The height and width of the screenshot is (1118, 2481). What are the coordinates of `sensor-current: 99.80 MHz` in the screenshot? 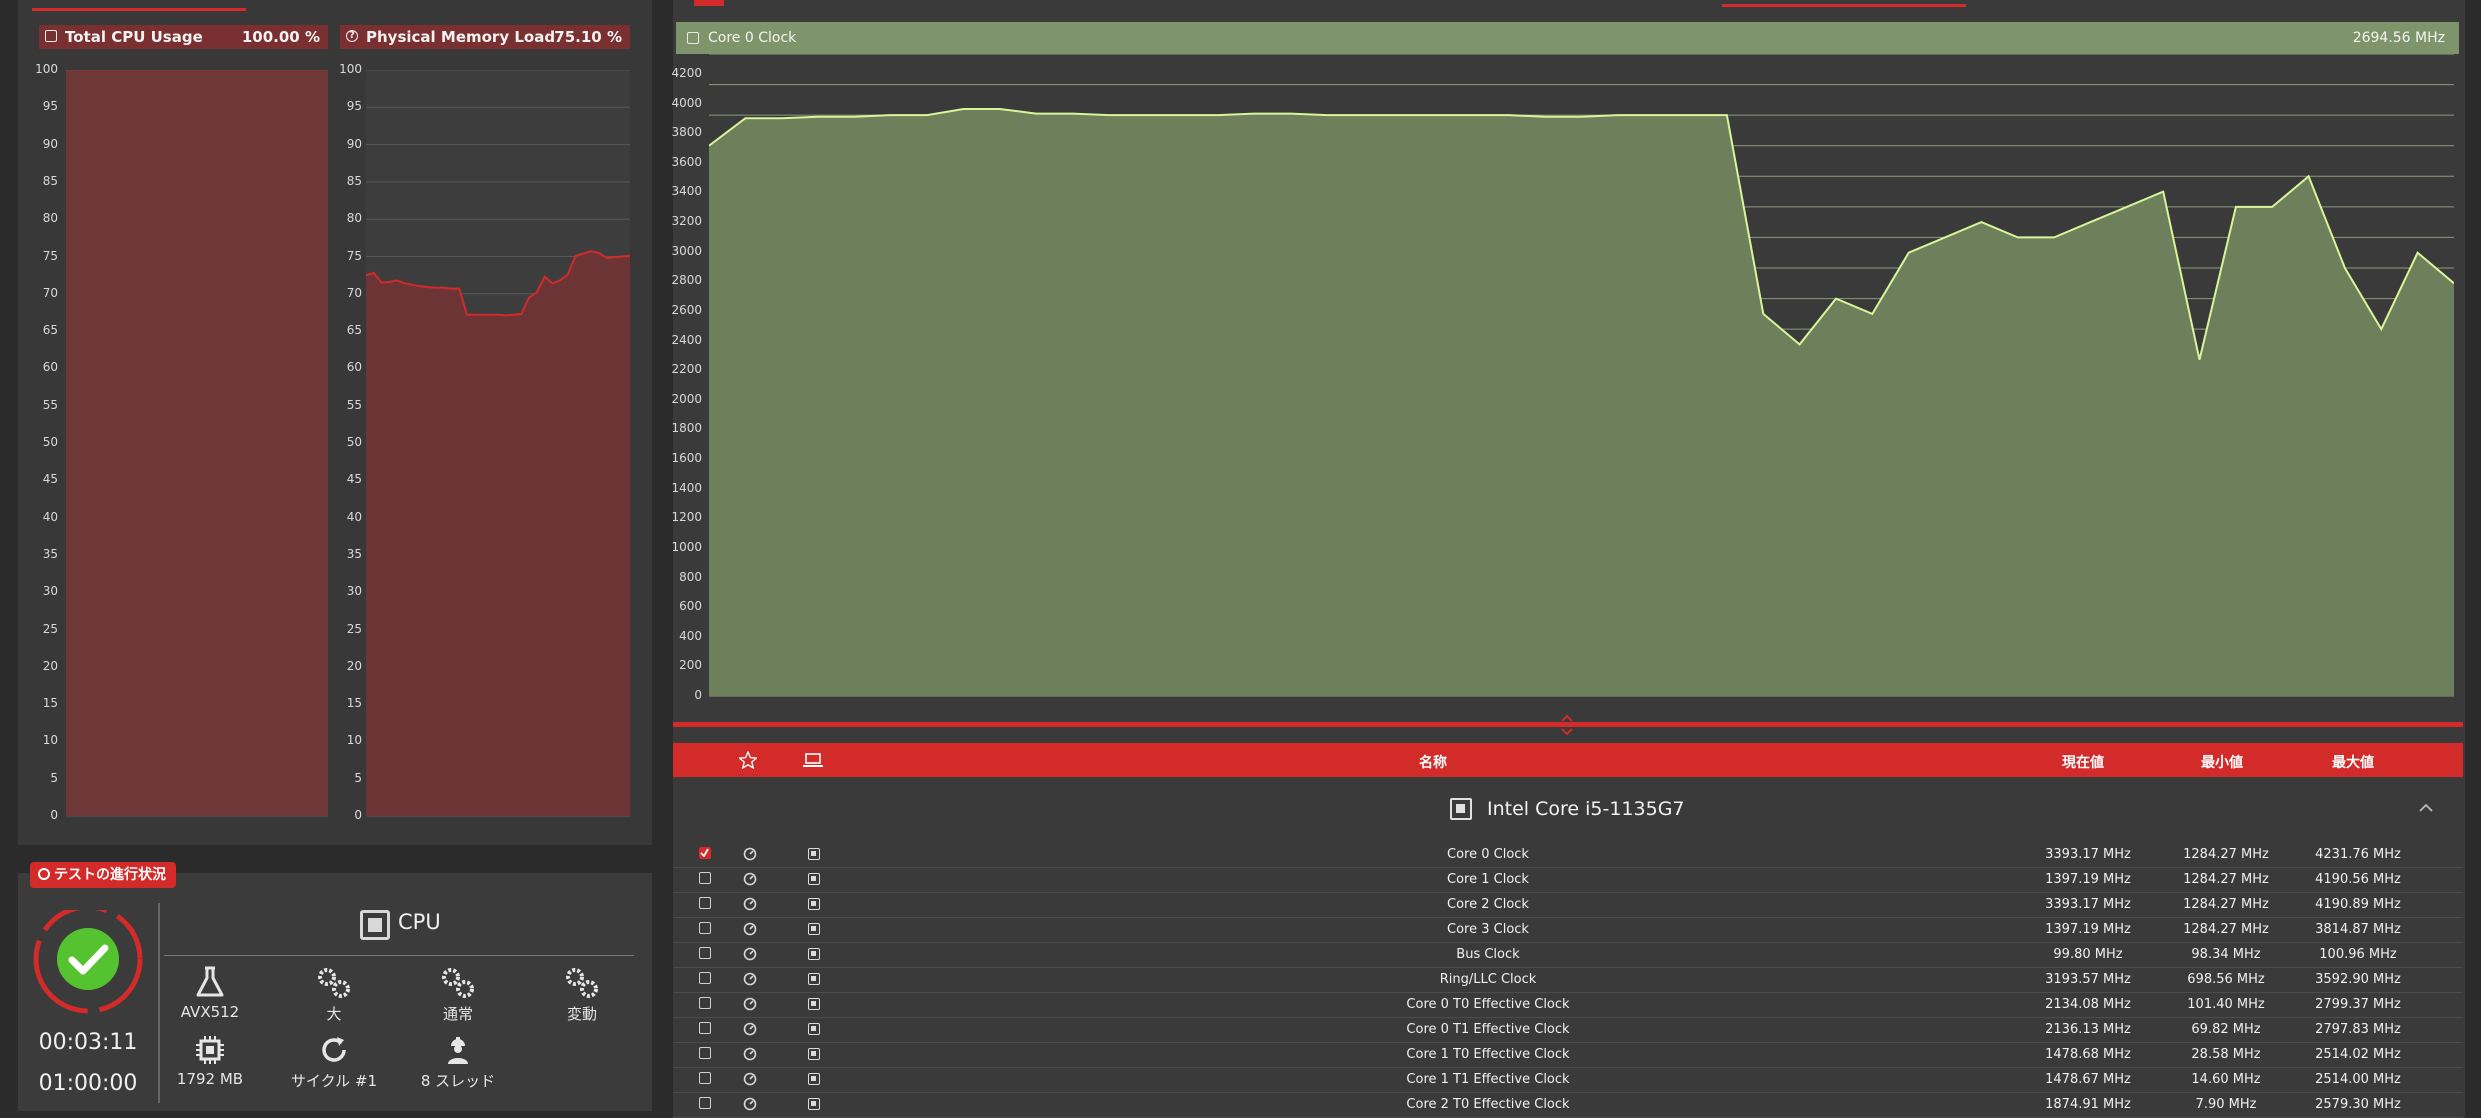 It's located at (2088, 954).